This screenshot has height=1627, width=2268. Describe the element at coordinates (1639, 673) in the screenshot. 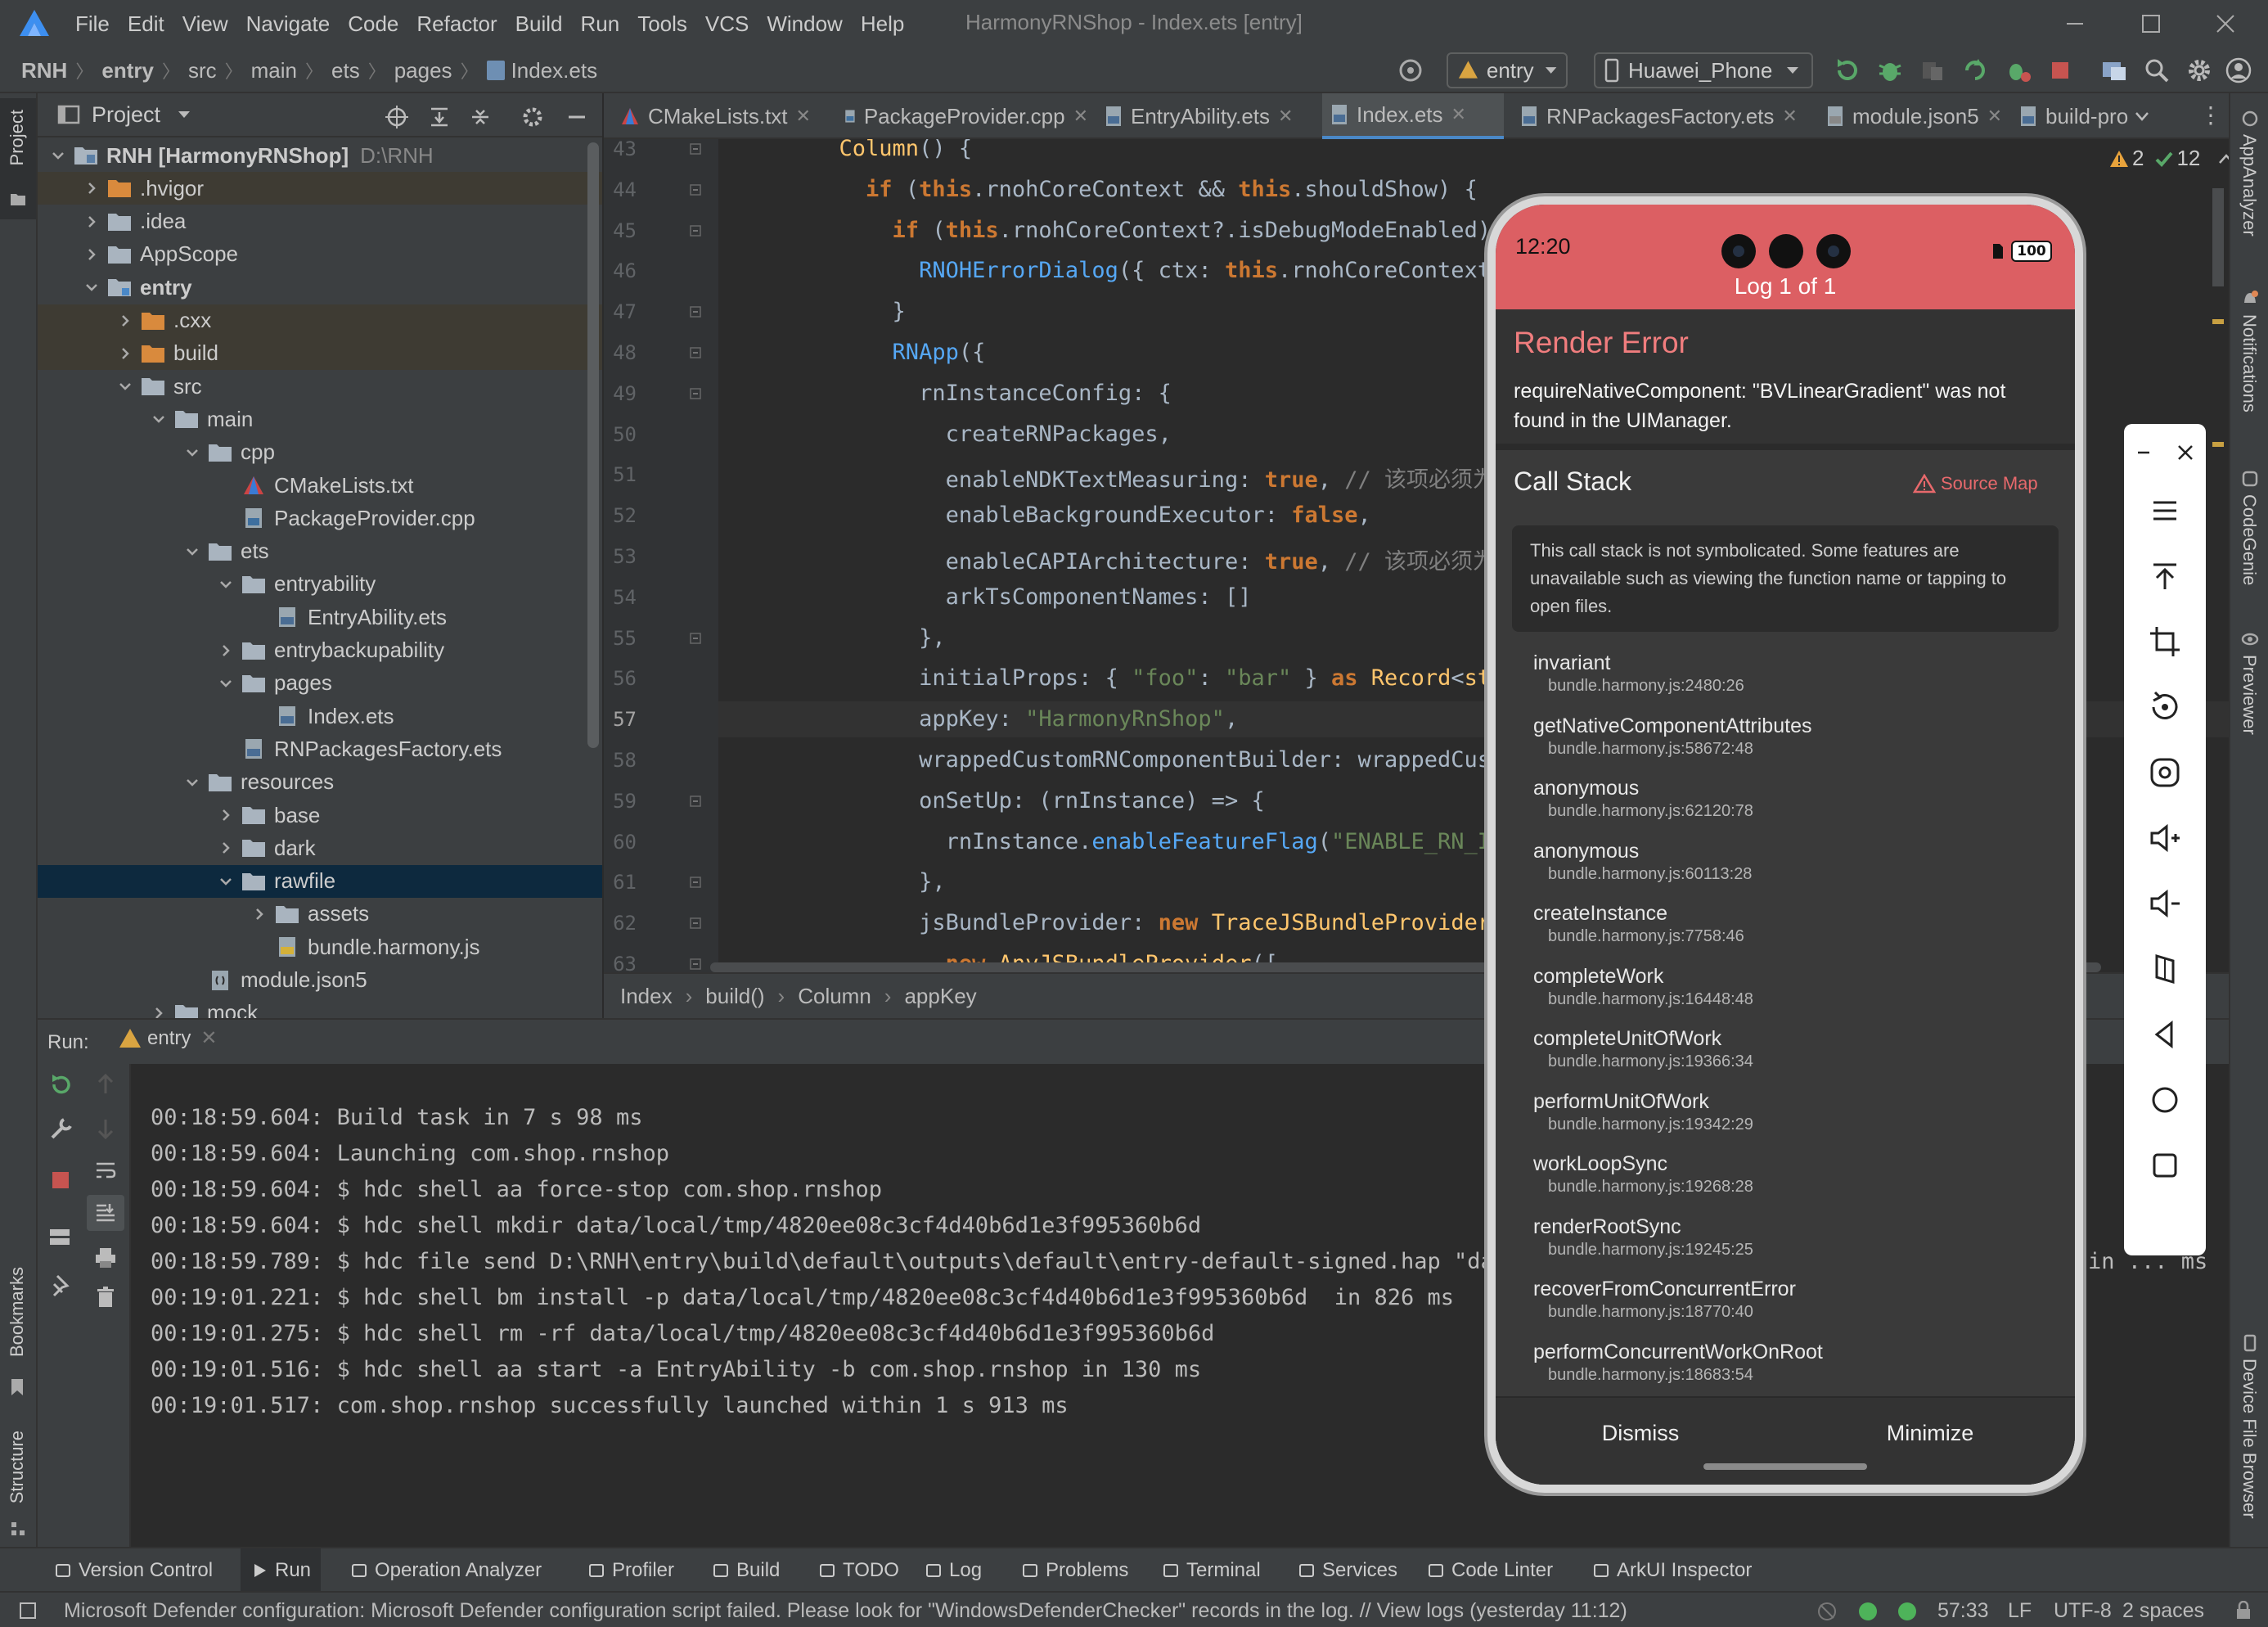

I see `stack-frame: invariant bundle.harmony.js:2480:26` at that location.